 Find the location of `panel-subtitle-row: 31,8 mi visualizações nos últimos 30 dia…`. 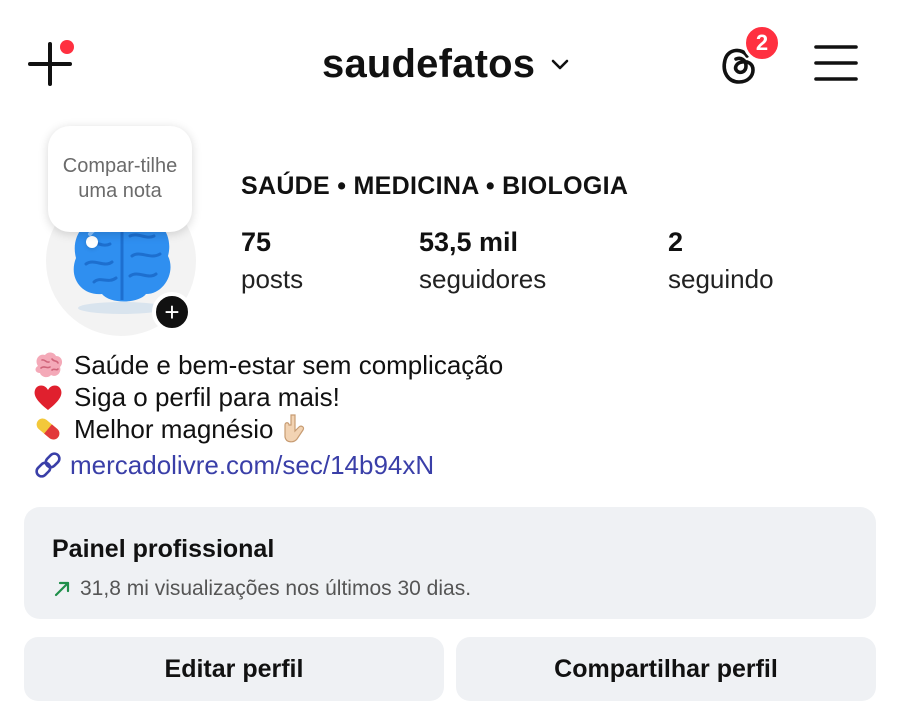

panel-subtitle-row: 31,8 mi visualizações nos últimos 30 dia… is located at coordinates (261, 589).